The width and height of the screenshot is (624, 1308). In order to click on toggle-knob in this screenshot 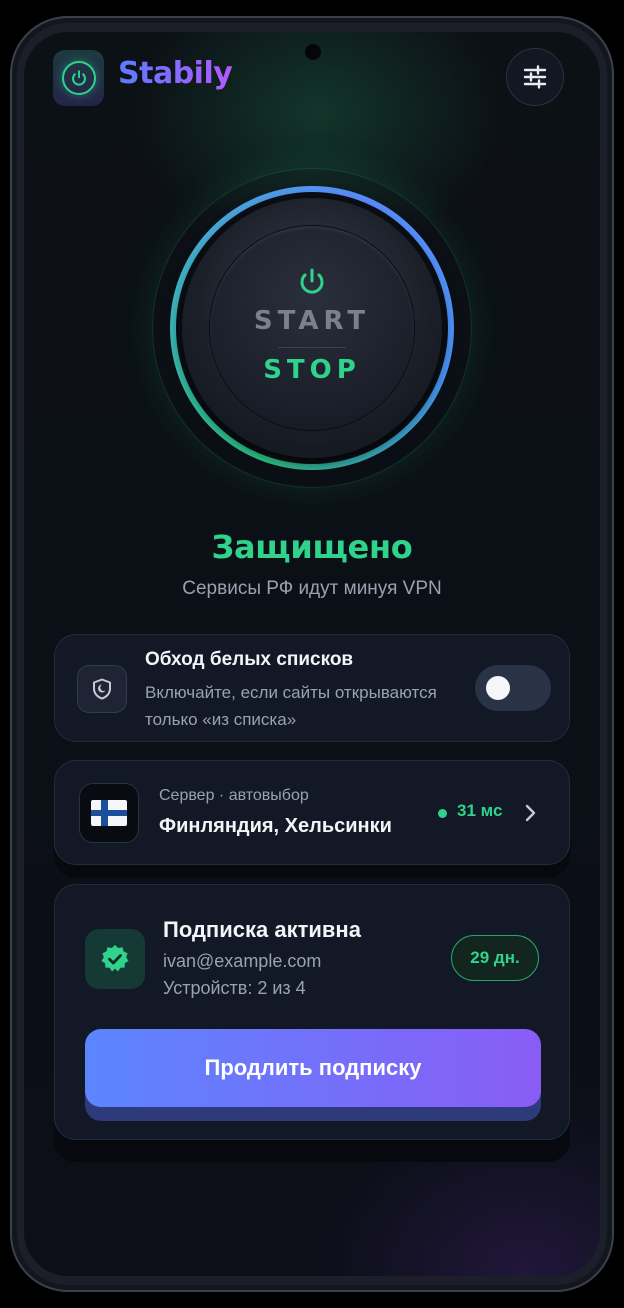, I will do `click(498, 688)`.